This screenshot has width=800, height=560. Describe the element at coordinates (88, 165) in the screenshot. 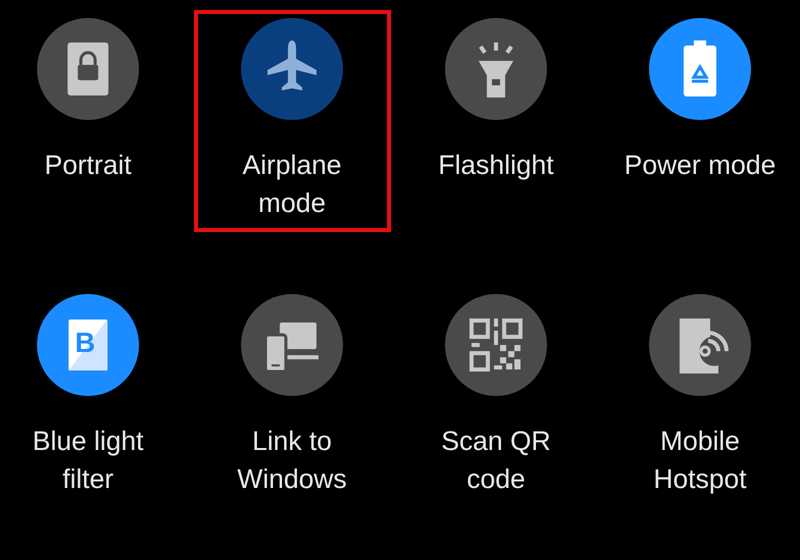

I see `tile-label: Portrait` at that location.